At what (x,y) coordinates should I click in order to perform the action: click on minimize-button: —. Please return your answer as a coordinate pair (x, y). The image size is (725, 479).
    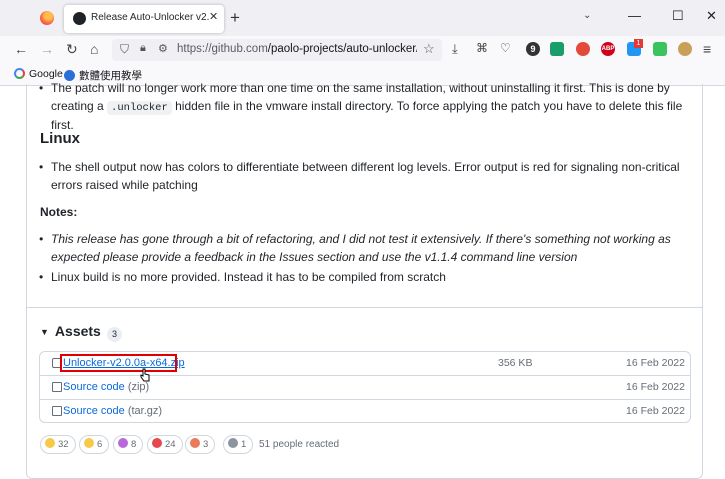
    Looking at the image, I should click on (634, 15).